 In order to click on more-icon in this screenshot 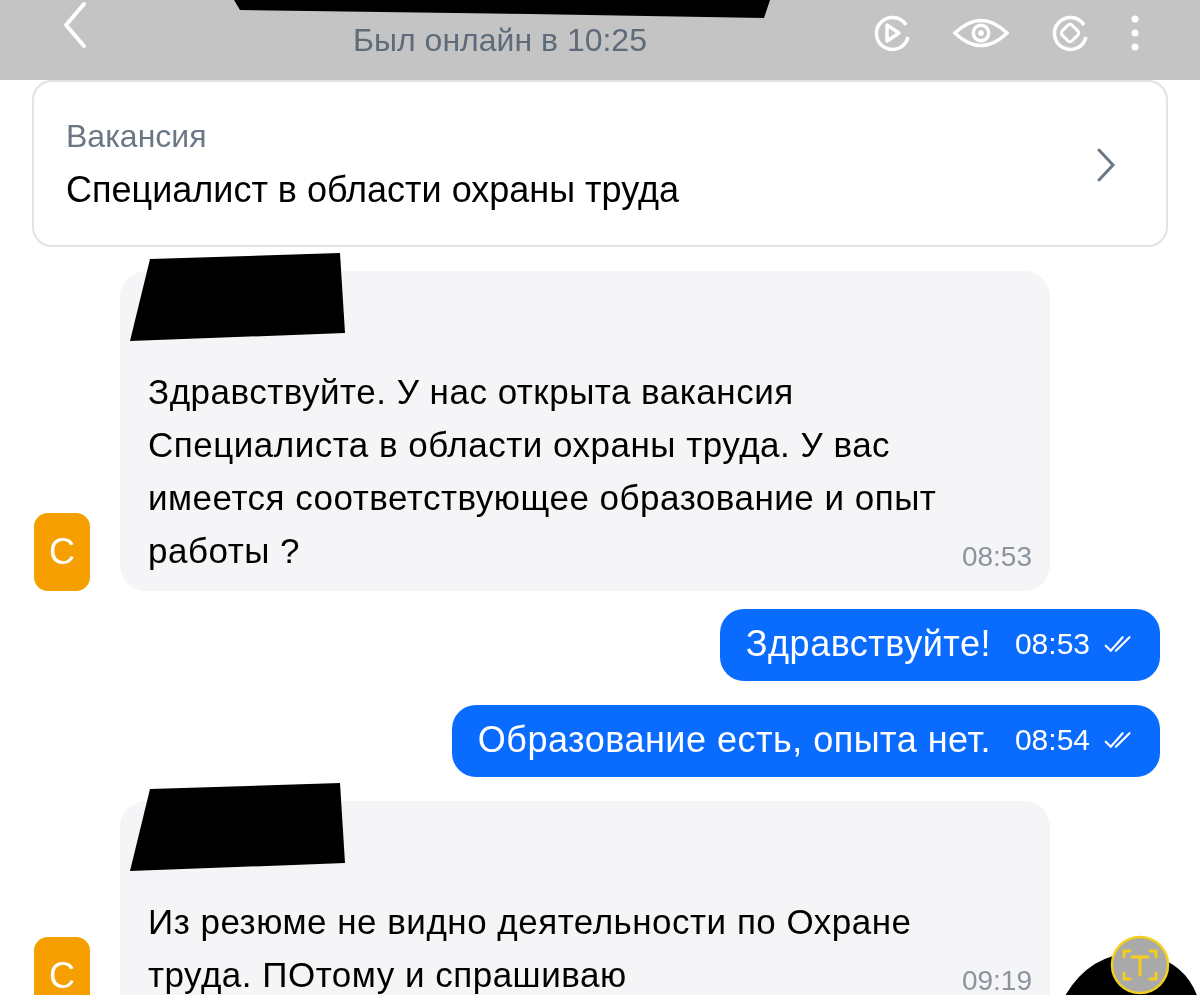, I will do `click(1135, 33)`.